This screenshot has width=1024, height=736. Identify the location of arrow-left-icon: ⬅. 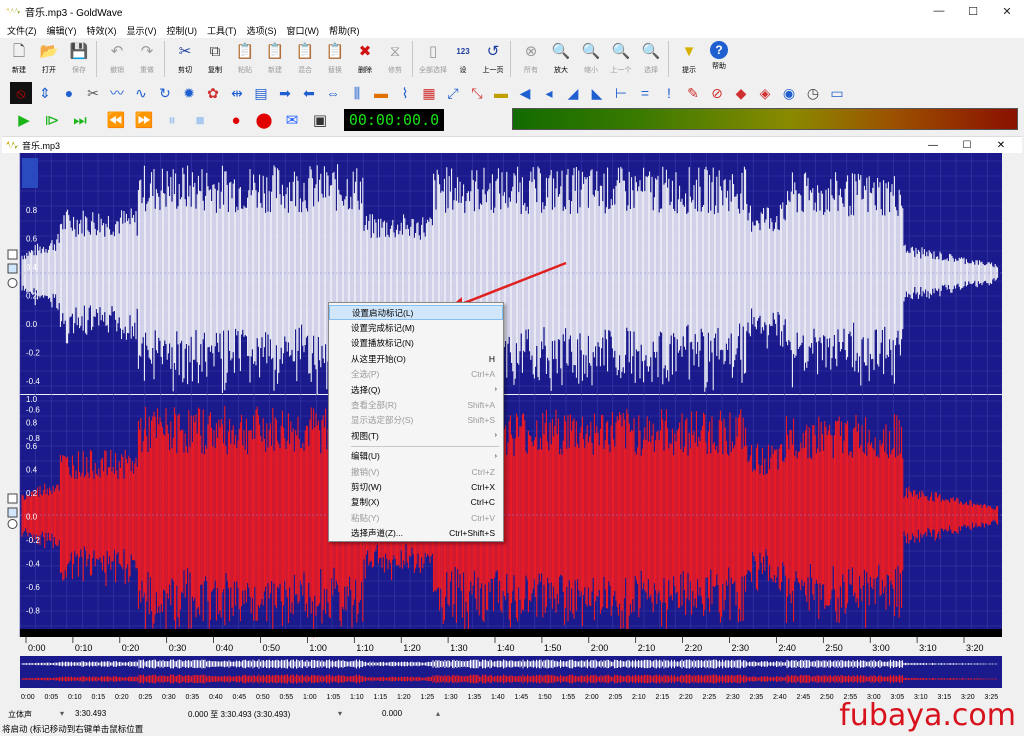
(309, 93).